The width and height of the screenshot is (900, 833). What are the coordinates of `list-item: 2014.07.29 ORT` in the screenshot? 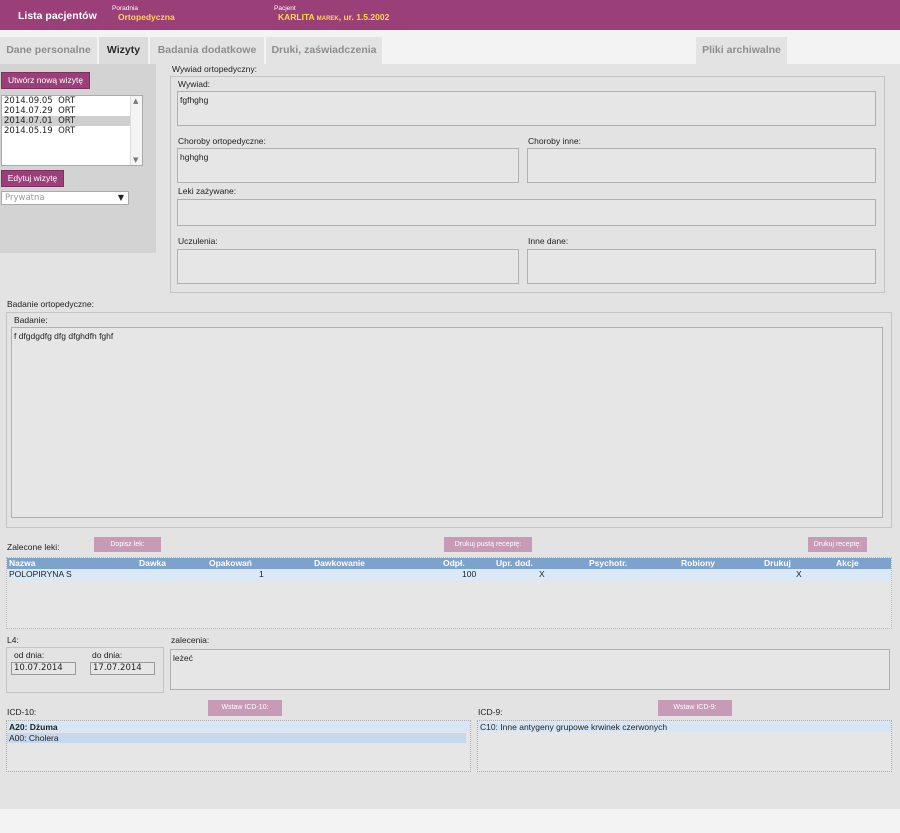 It's located at (72, 111).